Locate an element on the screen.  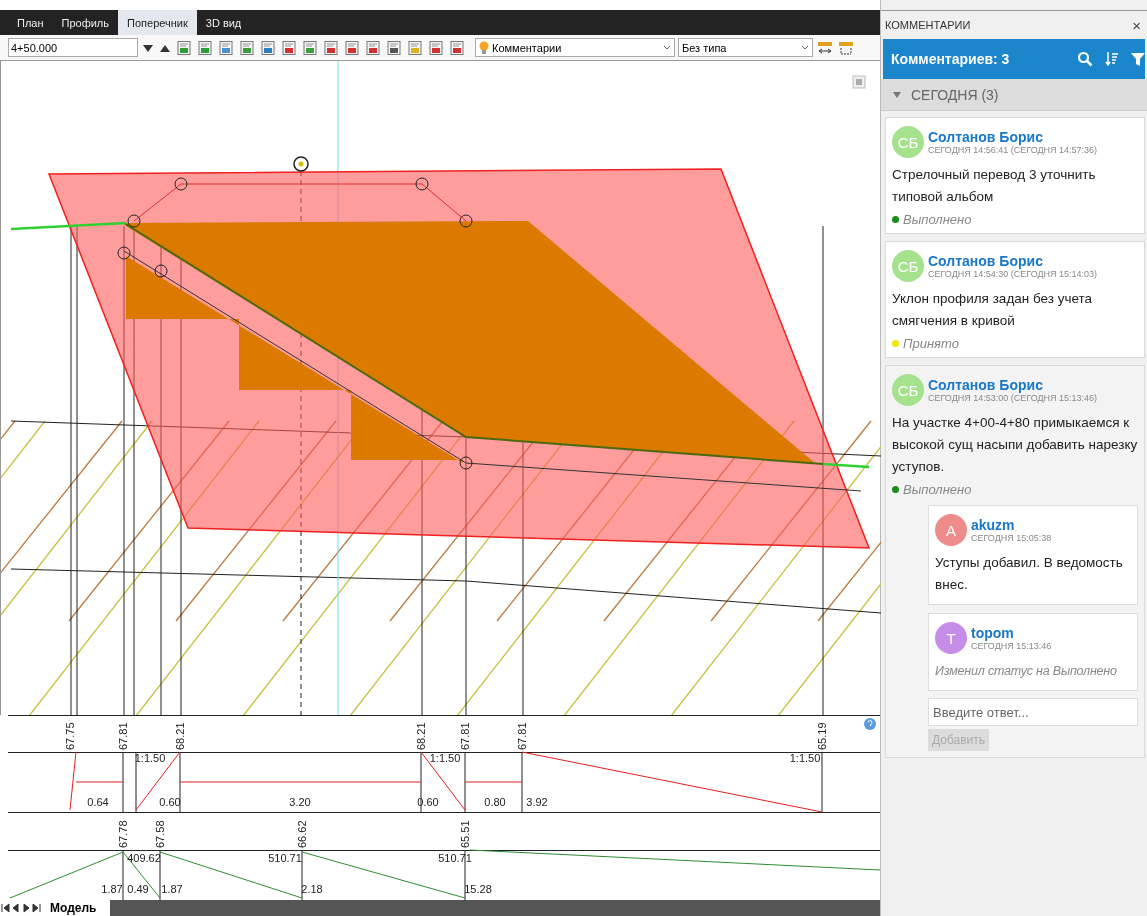
group-header: СЕГОДНЯ (3) is located at coordinates (1014, 95).